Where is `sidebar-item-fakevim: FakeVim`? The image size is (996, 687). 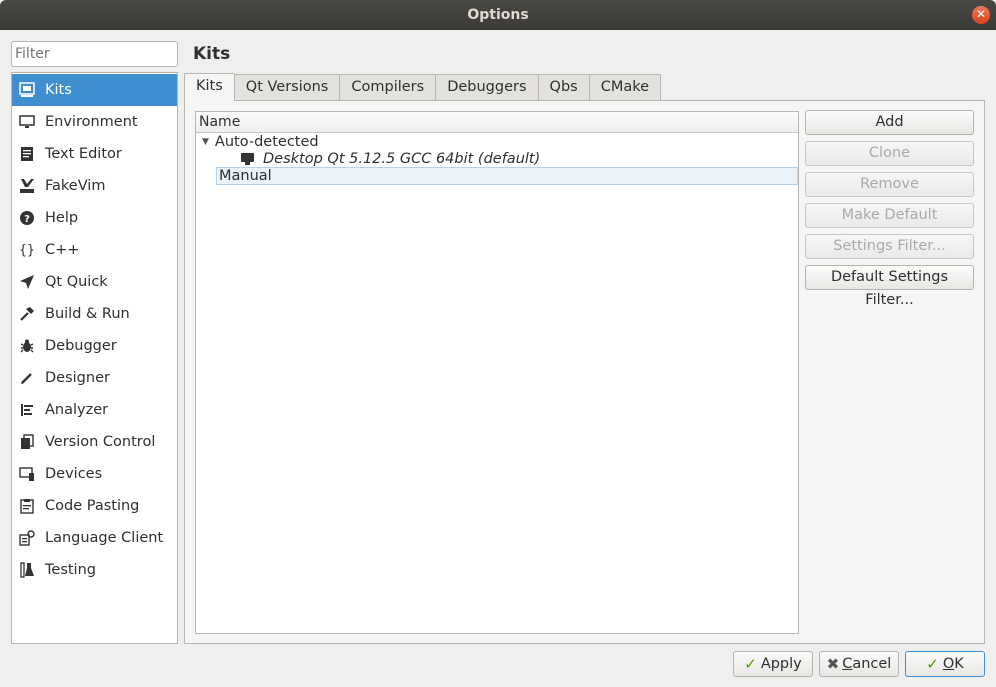
sidebar-item-fakevim: FakeVim is located at coordinates (94, 186).